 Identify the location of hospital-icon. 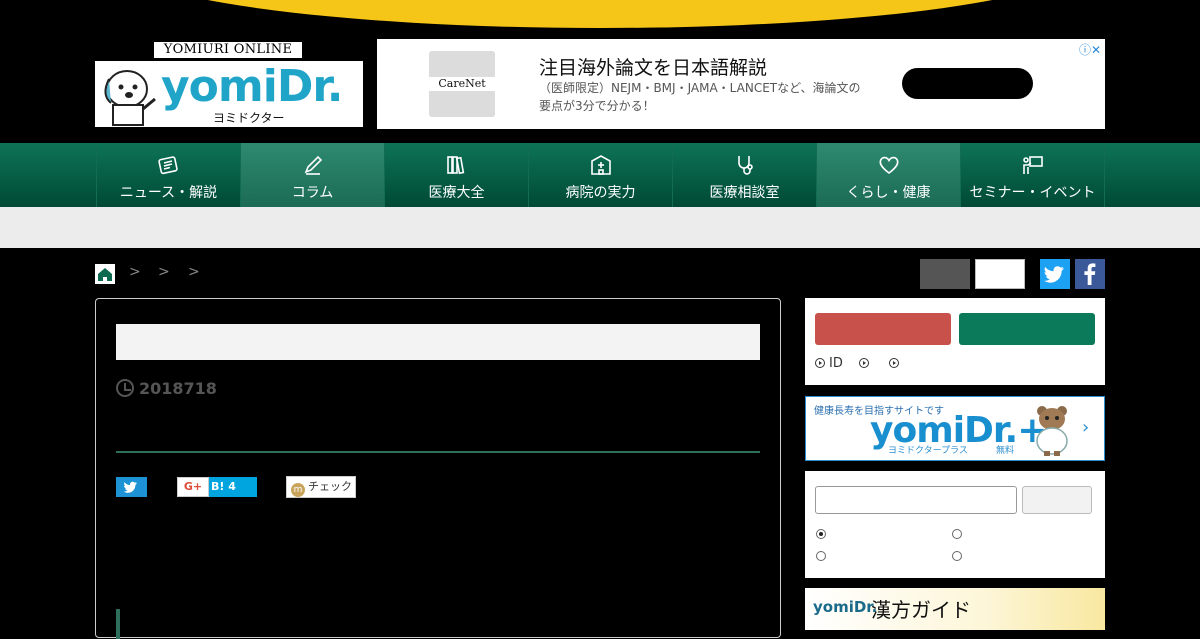
(600, 165).